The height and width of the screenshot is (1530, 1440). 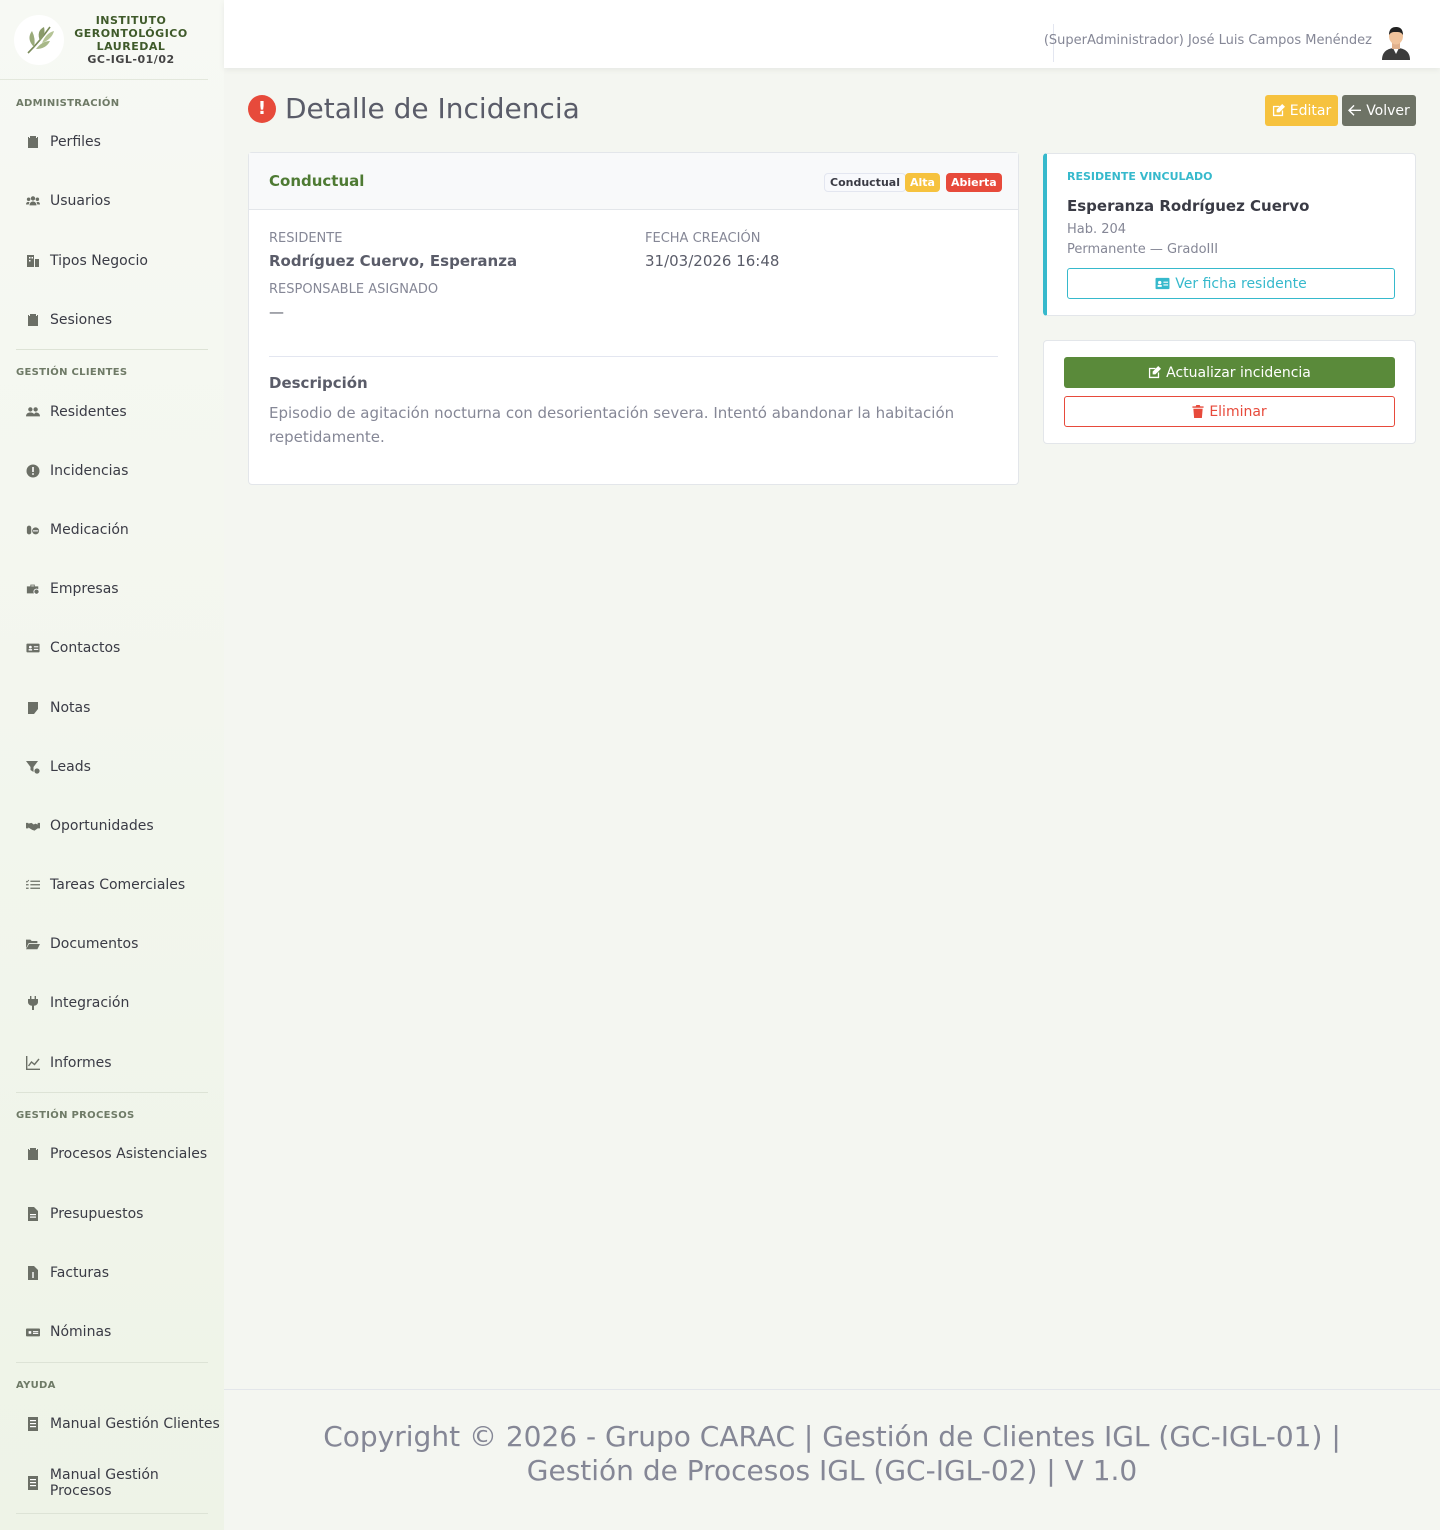 I want to click on id-card-icon, so click(x=1162, y=283).